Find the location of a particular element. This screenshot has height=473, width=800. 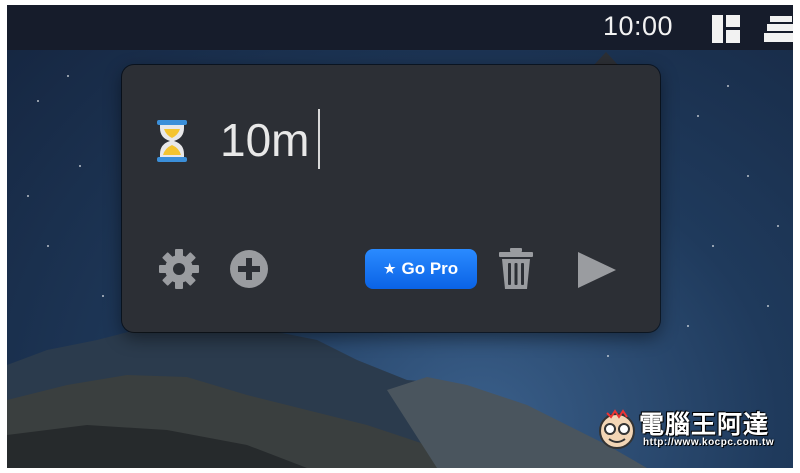

watermark-url: http://www.kocpc.com.tw is located at coordinates (709, 442).